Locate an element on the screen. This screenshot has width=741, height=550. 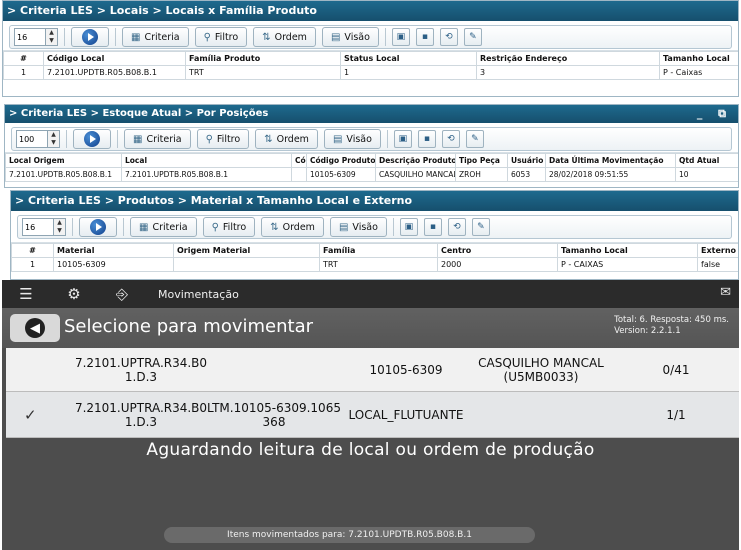
double-check-icon: ✓ is located at coordinates (30, 415).